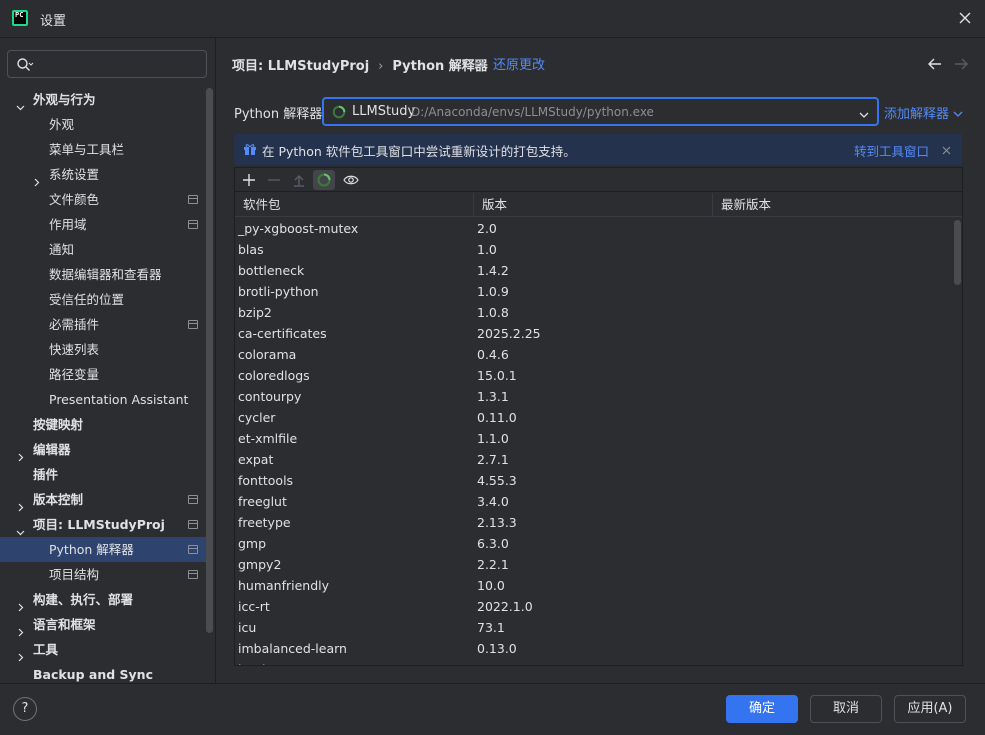  I want to click on sidebar-item: 快速列表, so click(103, 349).